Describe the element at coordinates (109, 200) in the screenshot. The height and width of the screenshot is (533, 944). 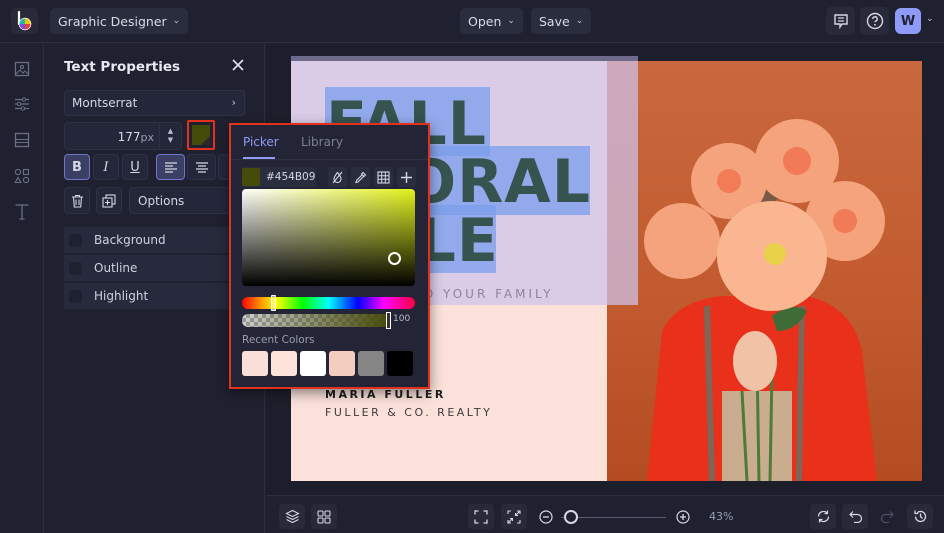
I see `duplicate-button` at that location.